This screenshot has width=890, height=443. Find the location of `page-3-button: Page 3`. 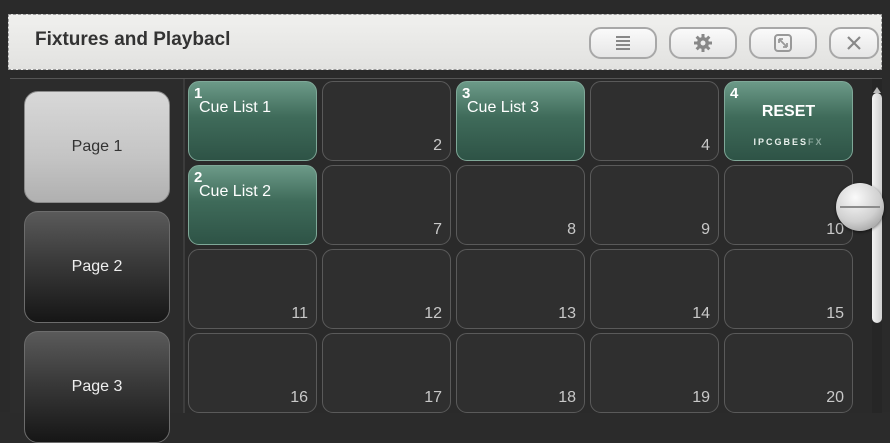

page-3-button: Page 3 is located at coordinates (97, 387).